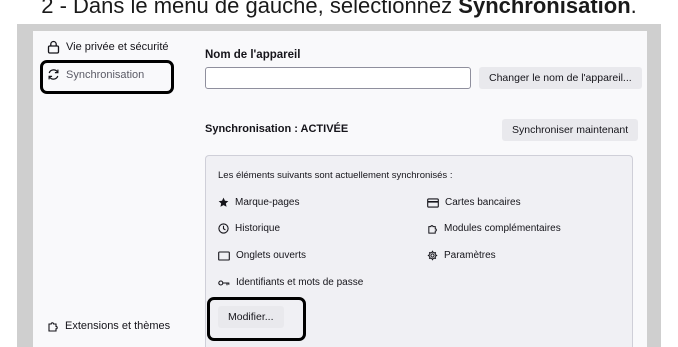 The image size is (678, 347). Describe the element at coordinates (223, 228) in the screenshot. I see `clock-icon` at that location.